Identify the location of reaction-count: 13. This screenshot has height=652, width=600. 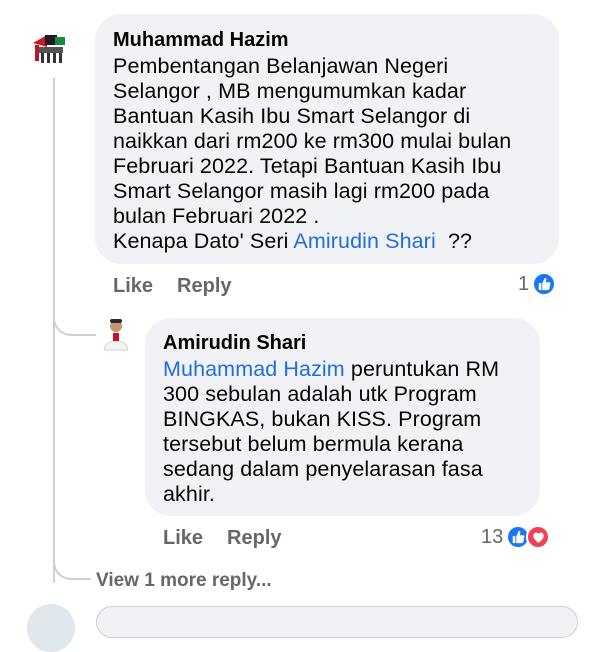
(492, 536).